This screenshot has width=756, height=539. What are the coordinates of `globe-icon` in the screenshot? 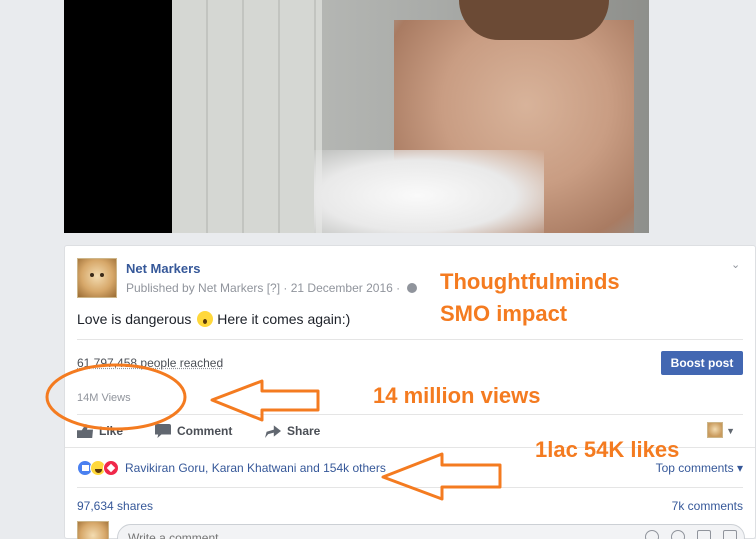 It's located at (412, 288).